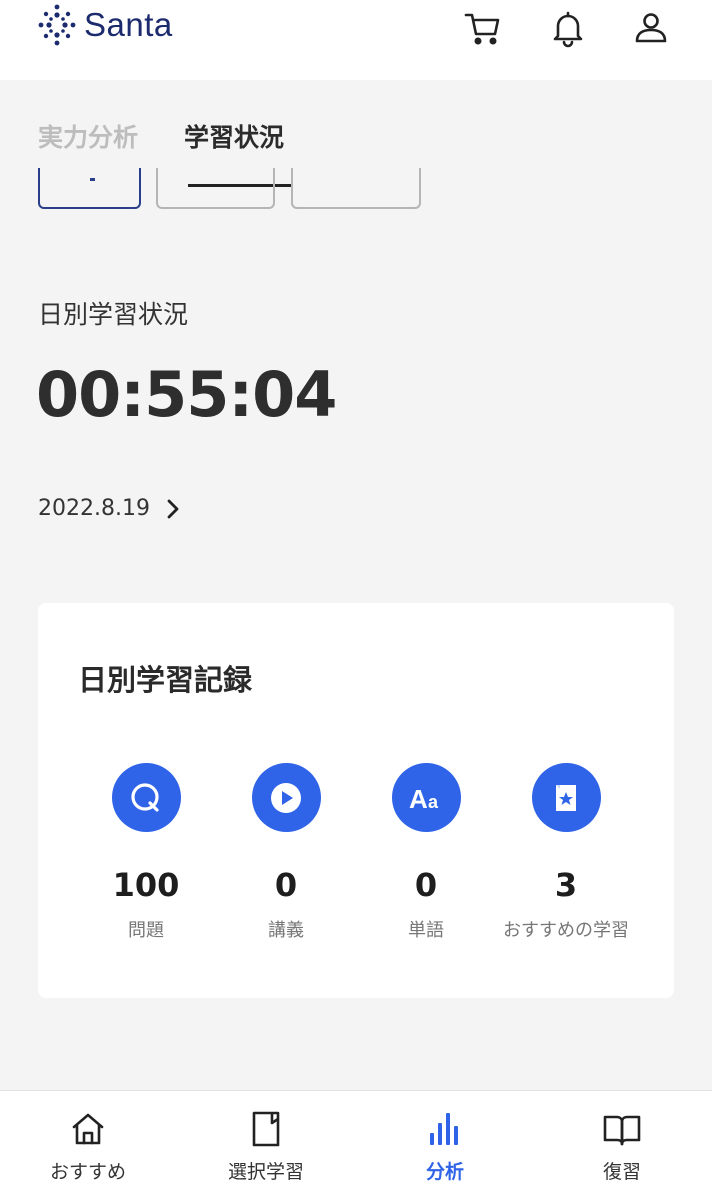  Describe the element at coordinates (621, 1172) in the screenshot. I see `nav-label: 復習` at that location.